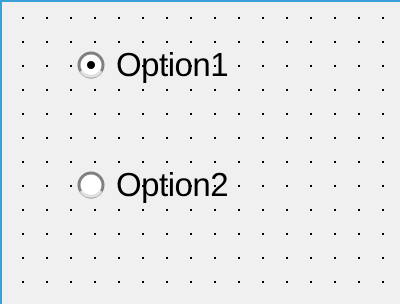  I want to click on radio-selected-dot, so click(91, 64).